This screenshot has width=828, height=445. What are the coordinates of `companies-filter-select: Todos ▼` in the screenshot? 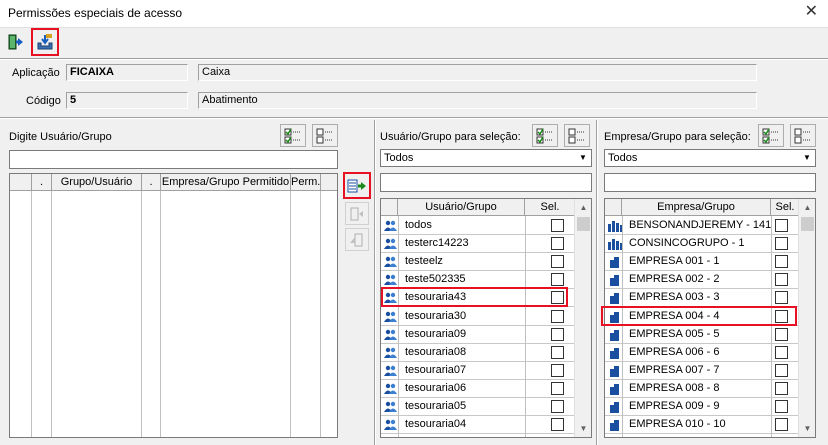 It's located at (710, 158).